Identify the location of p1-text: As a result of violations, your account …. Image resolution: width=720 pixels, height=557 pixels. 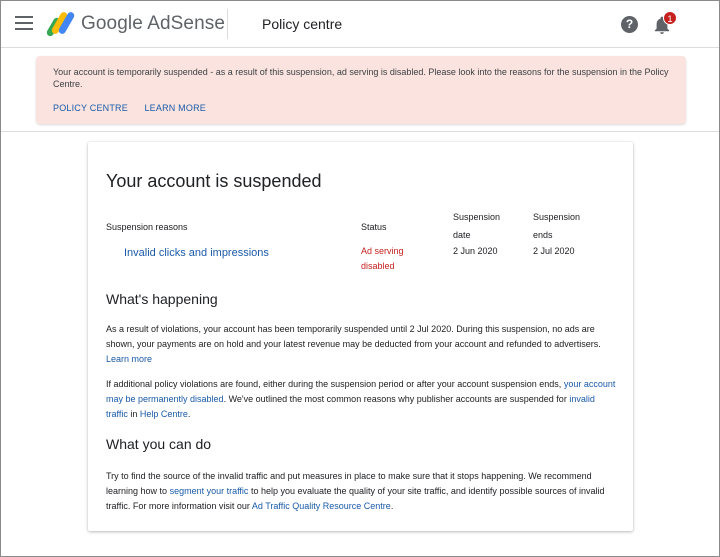
(353, 336).